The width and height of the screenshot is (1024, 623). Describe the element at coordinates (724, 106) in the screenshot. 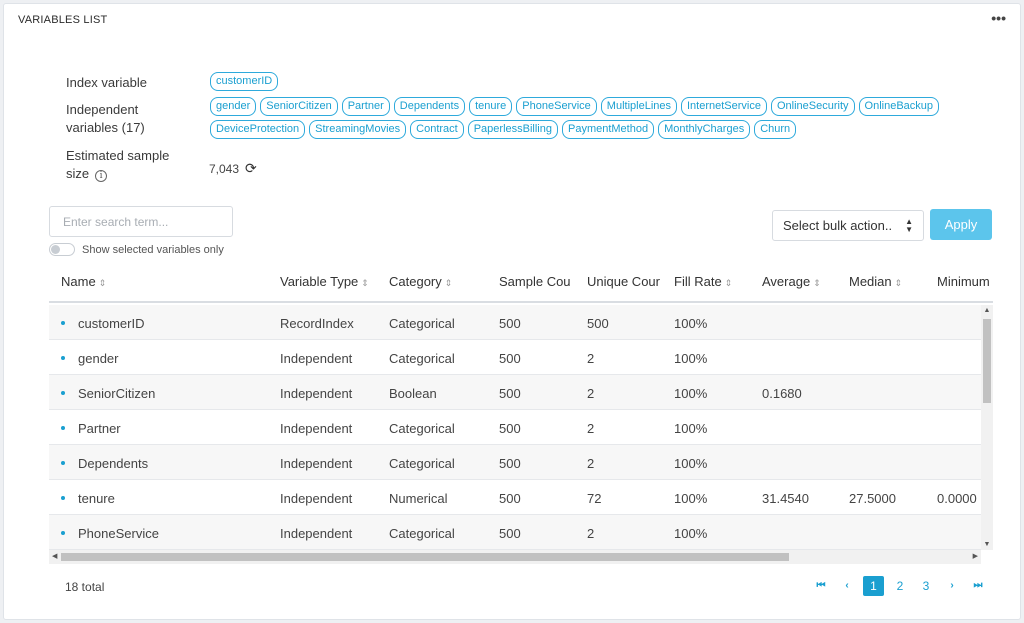

I see `variable-chip: InternetService` at that location.